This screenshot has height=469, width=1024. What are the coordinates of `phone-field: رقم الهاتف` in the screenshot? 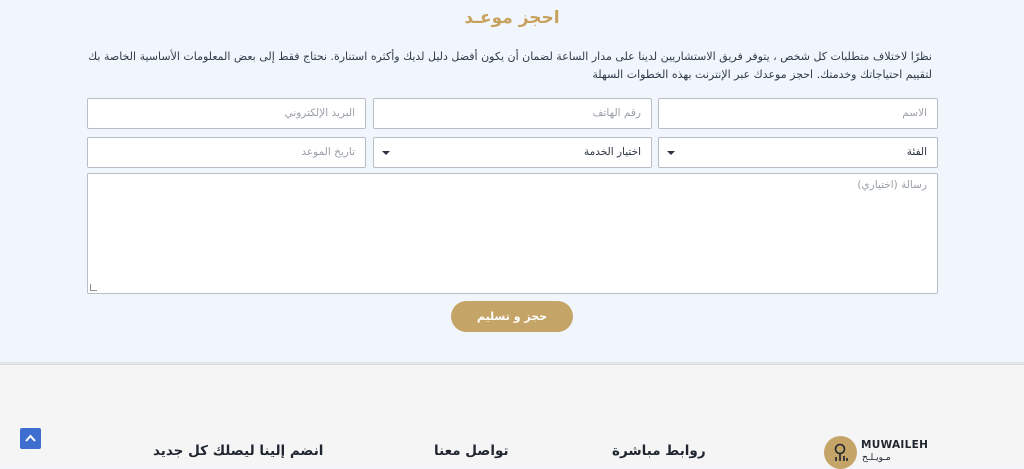 It's located at (512, 113).